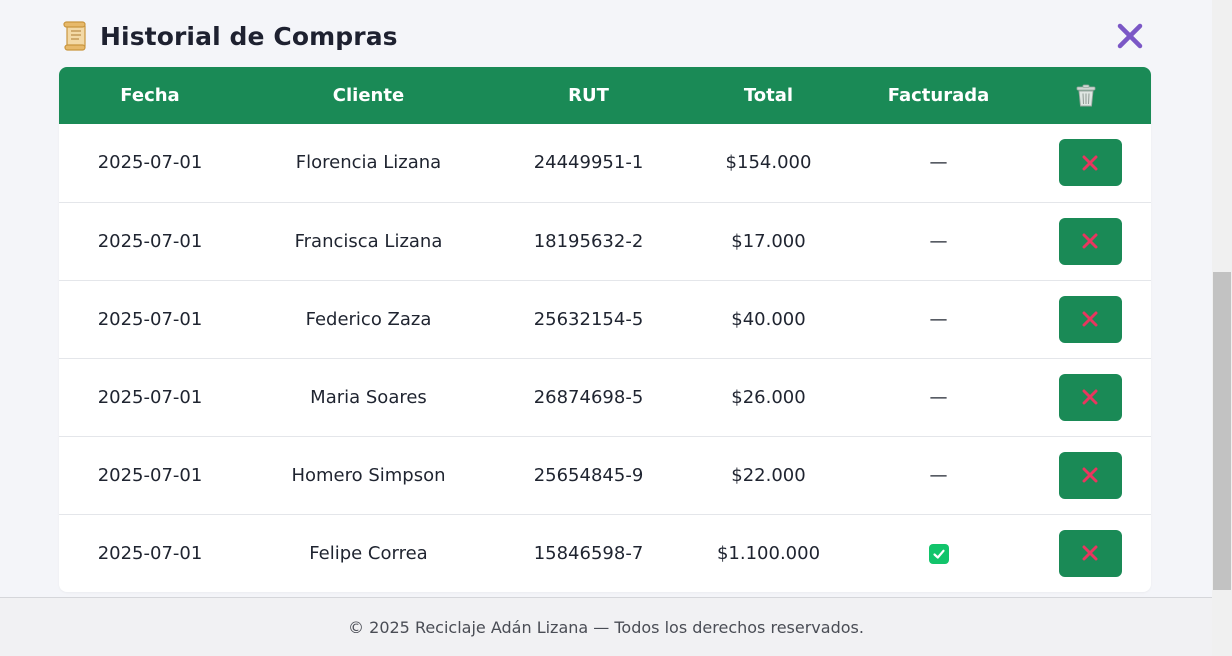 The image size is (1232, 656). I want to click on title-wrap: Historial de Compras, so click(229, 36).